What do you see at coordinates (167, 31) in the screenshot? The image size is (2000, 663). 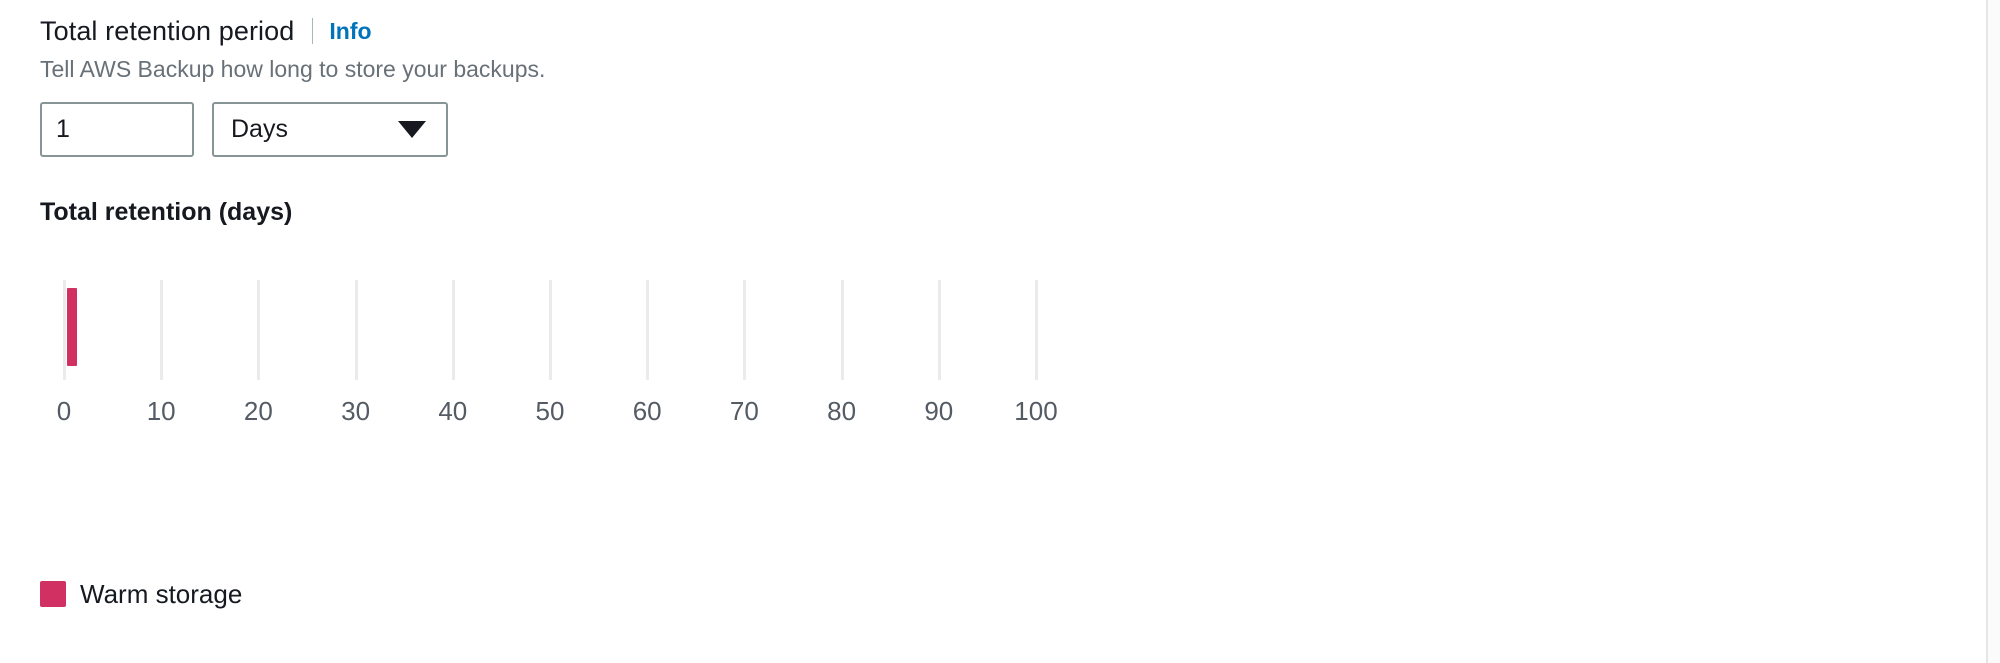 I see `page-title: Total retention period` at bounding box center [167, 31].